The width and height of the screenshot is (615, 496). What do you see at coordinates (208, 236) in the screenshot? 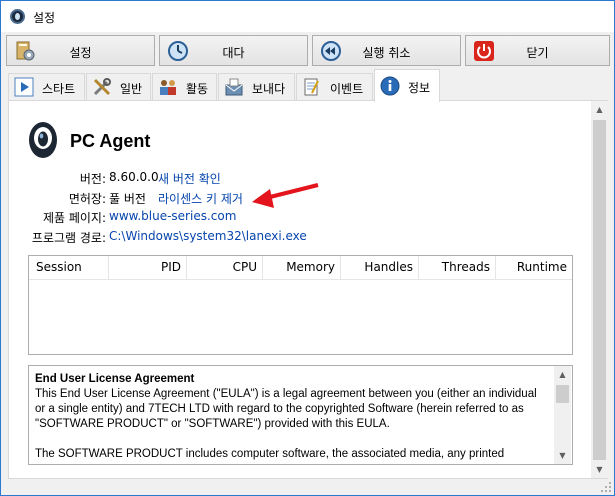
I see `program-path-link: C:\Windows\system32\lanexi.exe` at bounding box center [208, 236].